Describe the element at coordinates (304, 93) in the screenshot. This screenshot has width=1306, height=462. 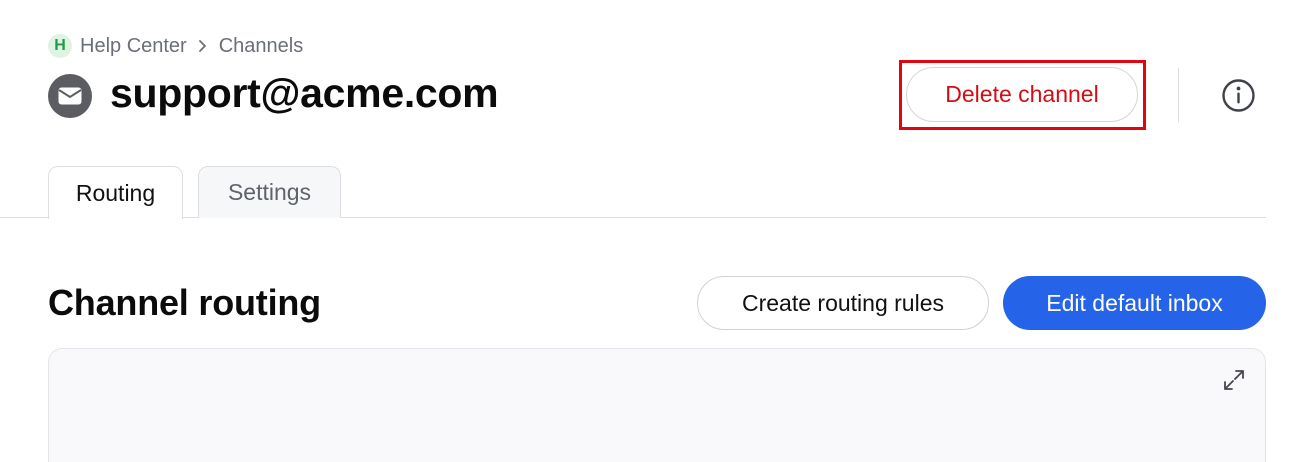
I see `page-title: support@acme.com` at that location.